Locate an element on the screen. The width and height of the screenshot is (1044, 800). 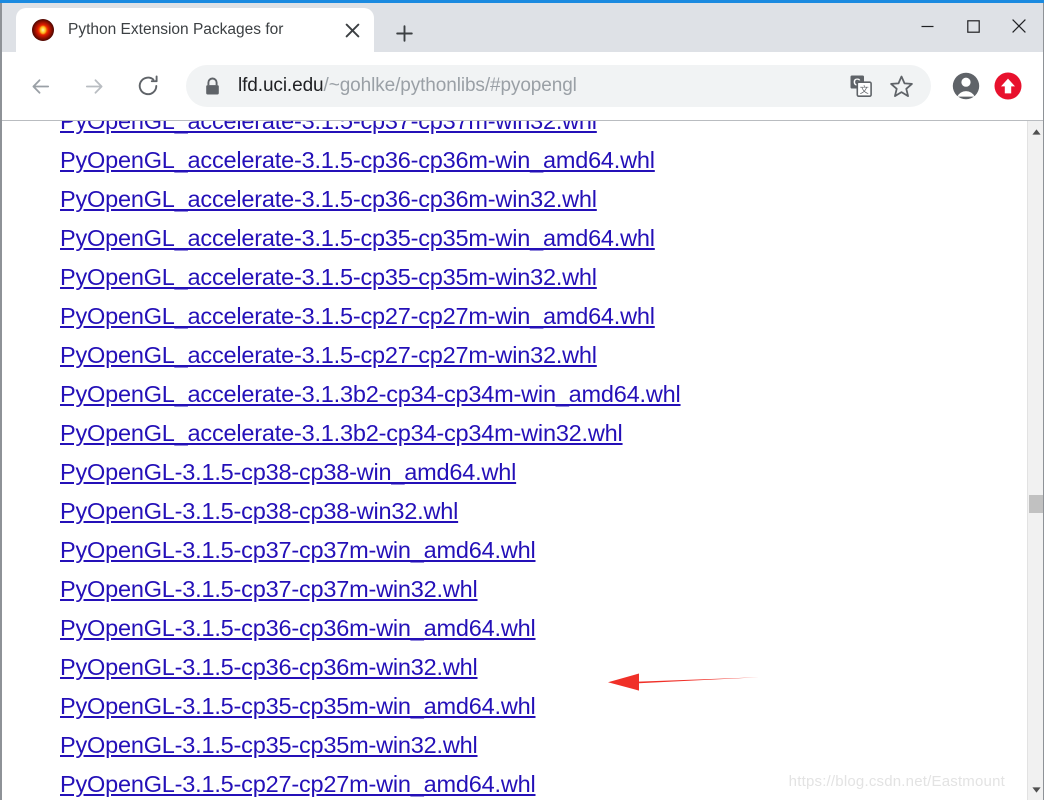
tab-strip: Python Extension Packages for is located at coordinates (522, 27).